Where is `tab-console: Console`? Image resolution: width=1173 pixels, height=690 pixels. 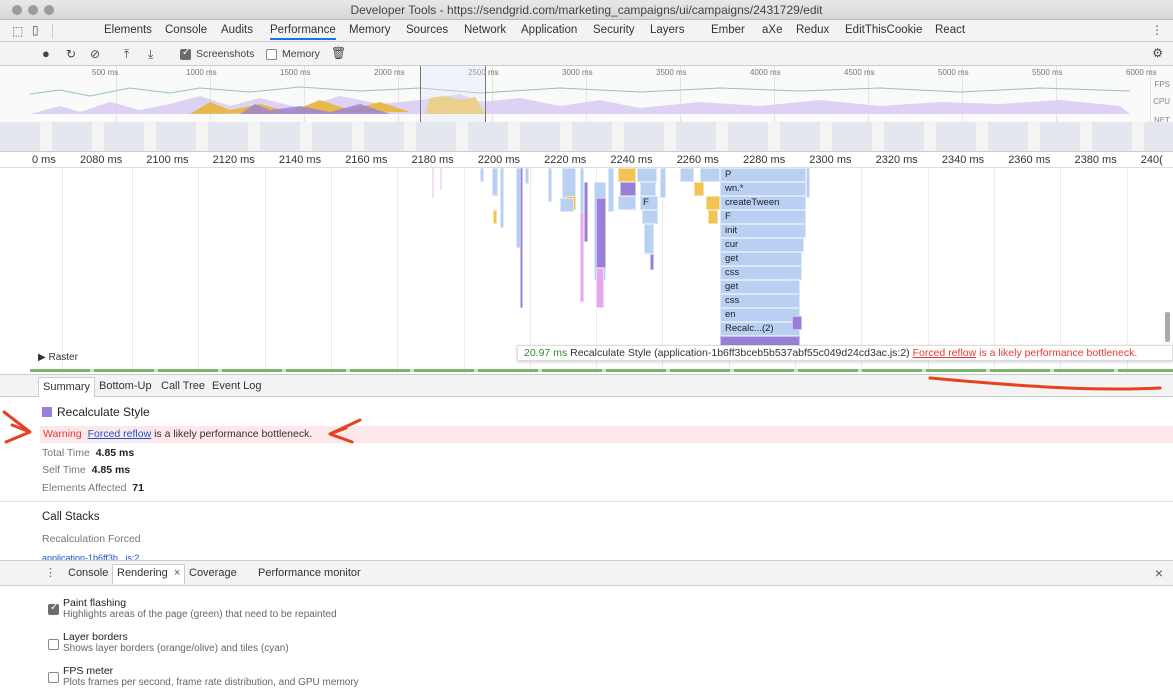
tab-console: Console is located at coordinates (186, 30).